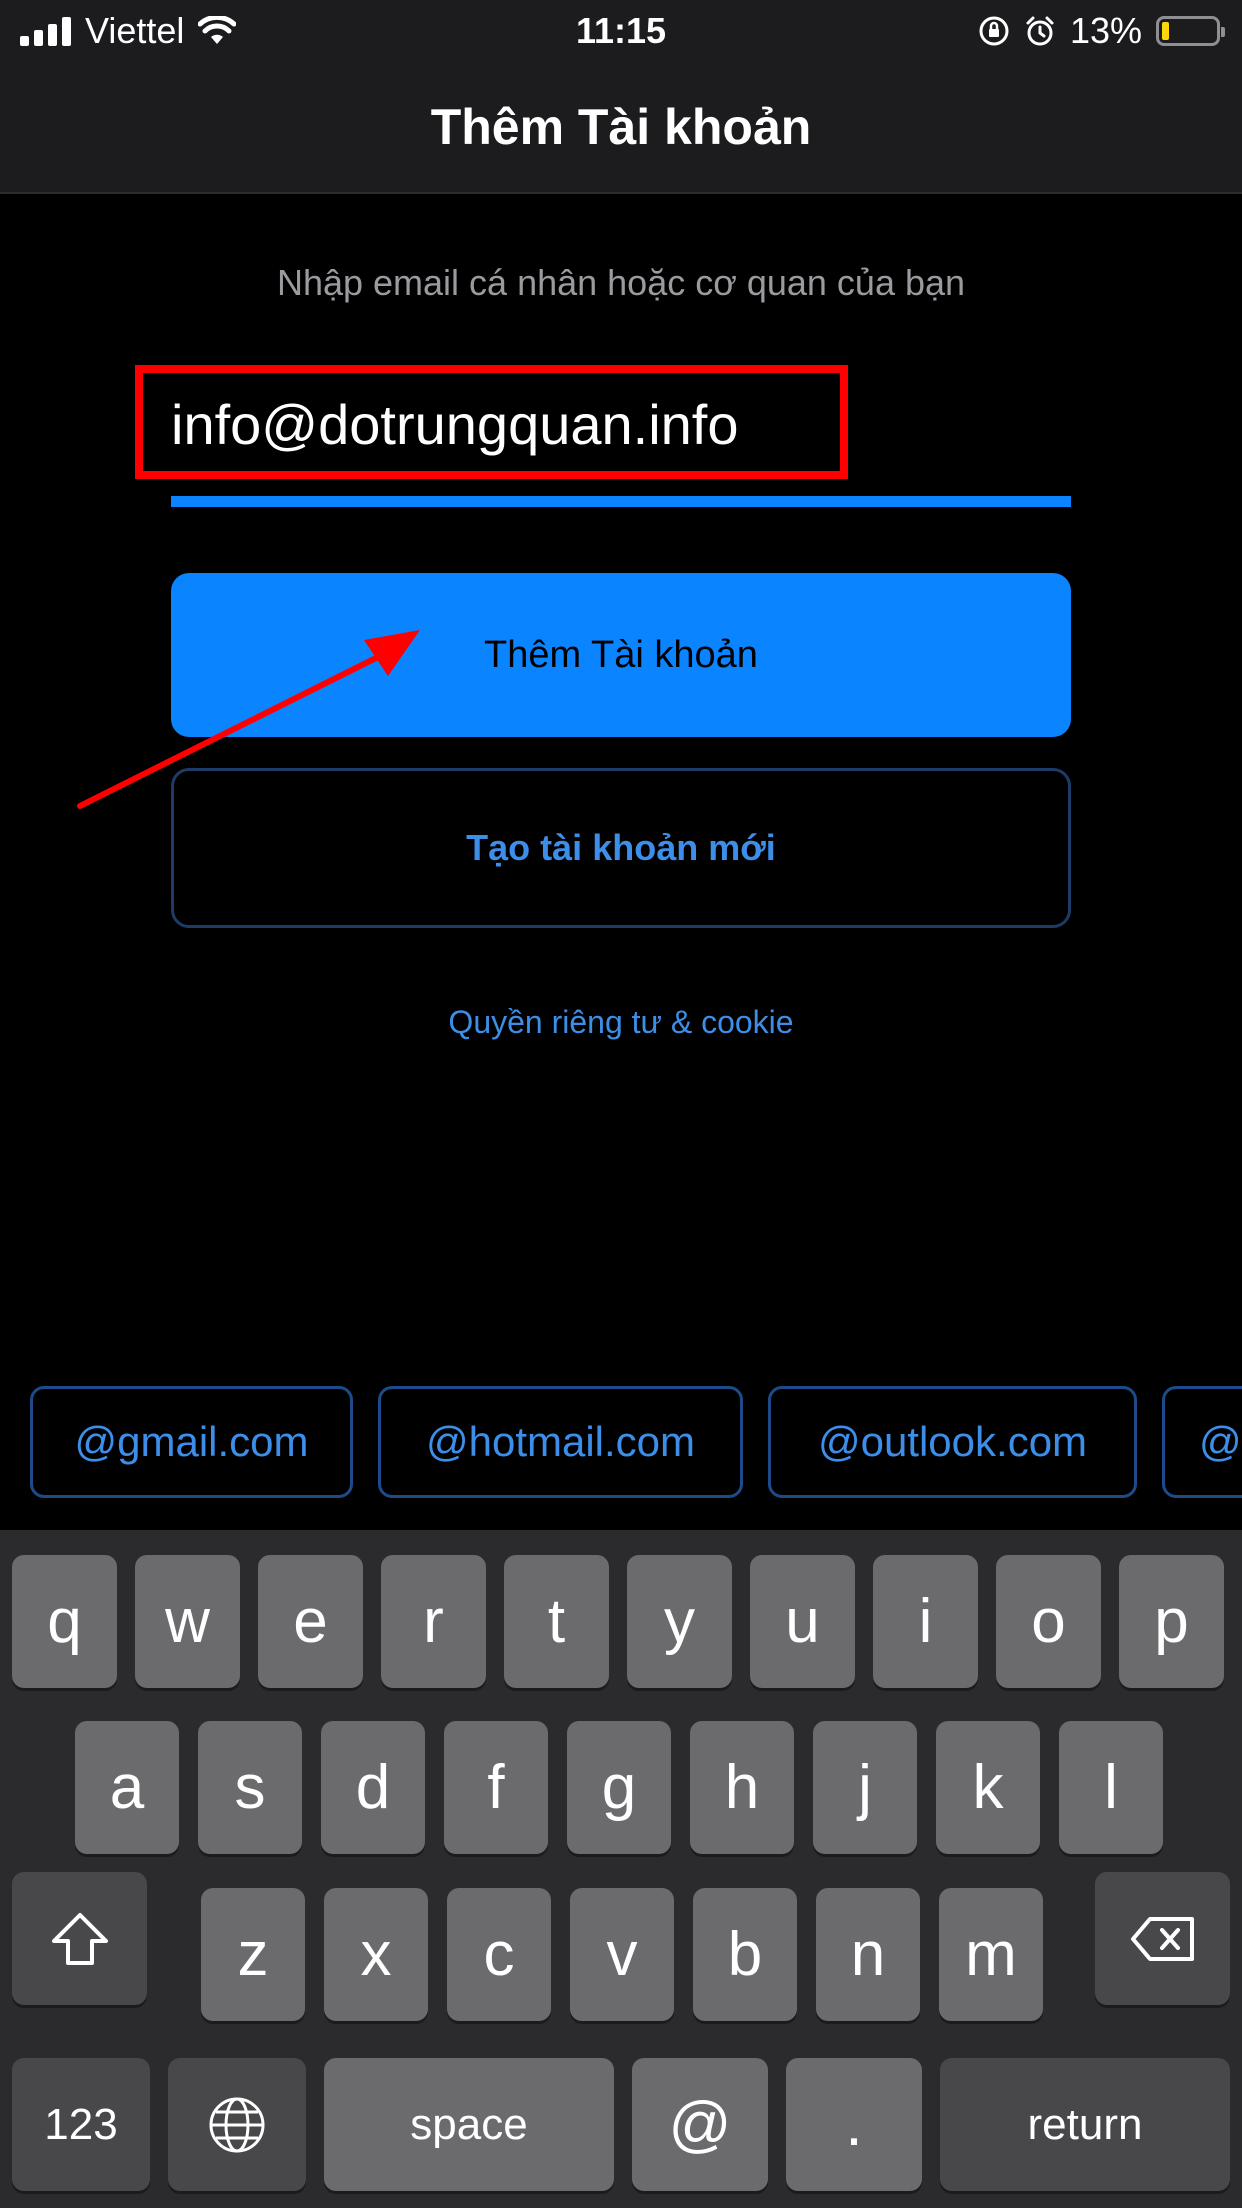 This screenshot has width=1242, height=2208. I want to click on key-s: s, so click(250, 1787).